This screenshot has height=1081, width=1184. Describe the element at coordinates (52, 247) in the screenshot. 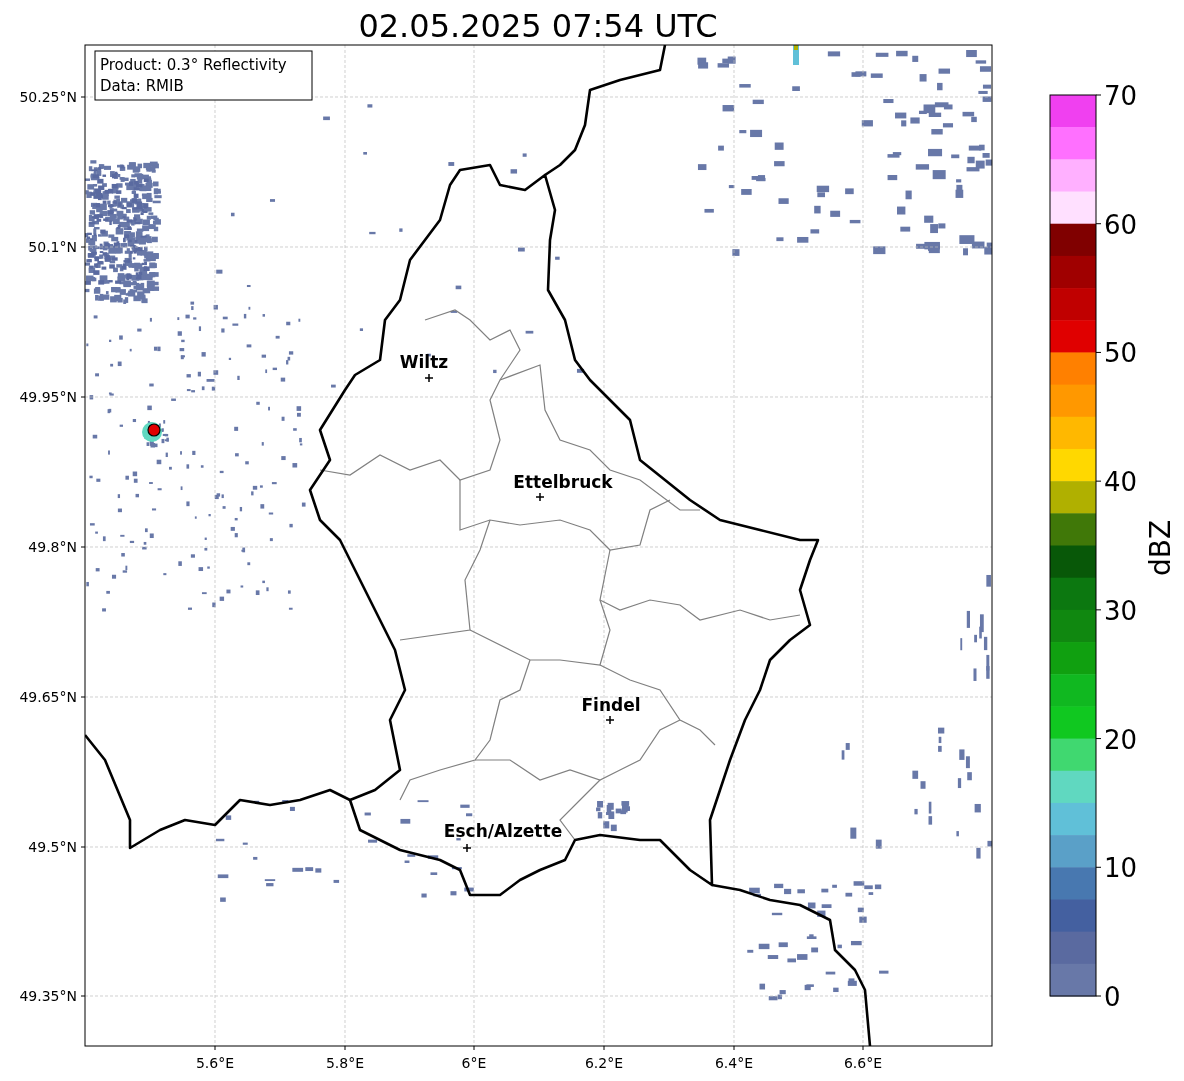

I see `latitude-tick-label: 50.1°N` at that location.